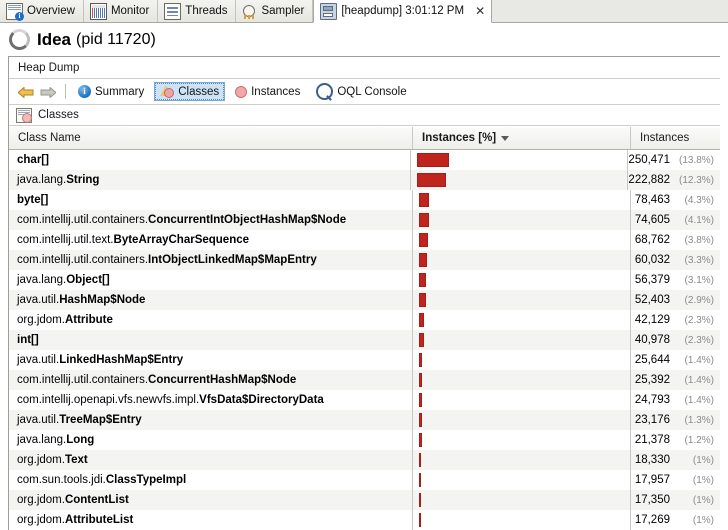 This screenshot has width=728, height=530. I want to click on table-row: org.jdom. Text 18,330 (1%), so click(364, 460).